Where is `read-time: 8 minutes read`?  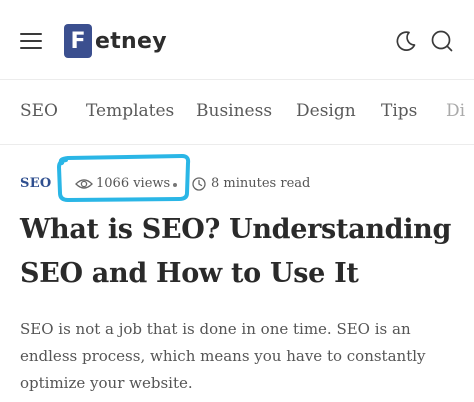
read-time: 8 minutes read is located at coordinates (251, 183).